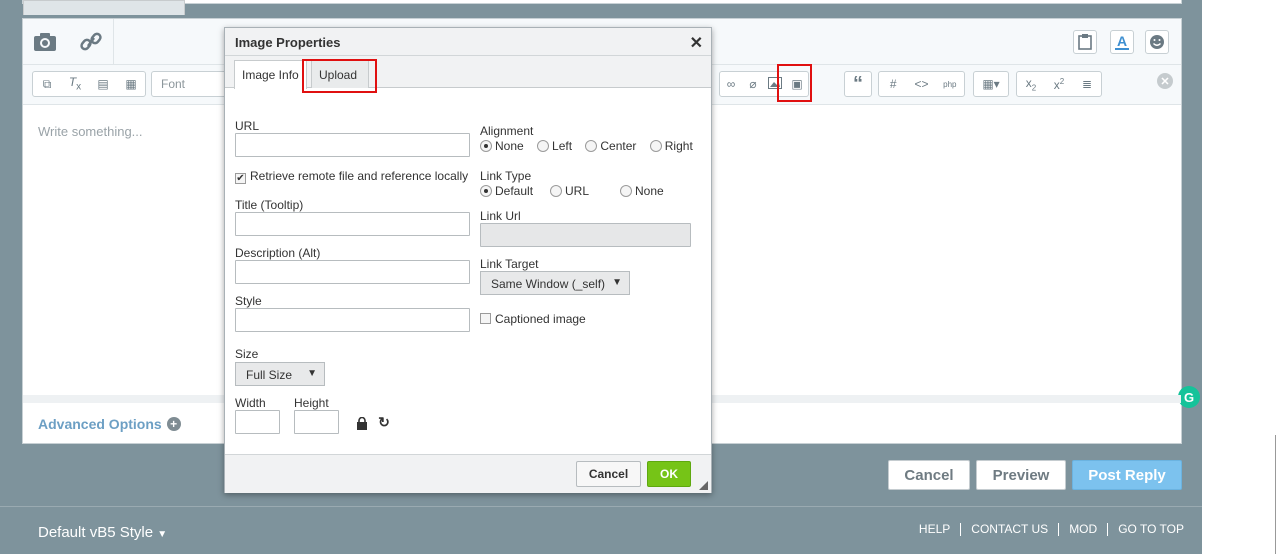  Describe the element at coordinates (47, 84) in the screenshot. I see `source-icon: ⧉` at that location.